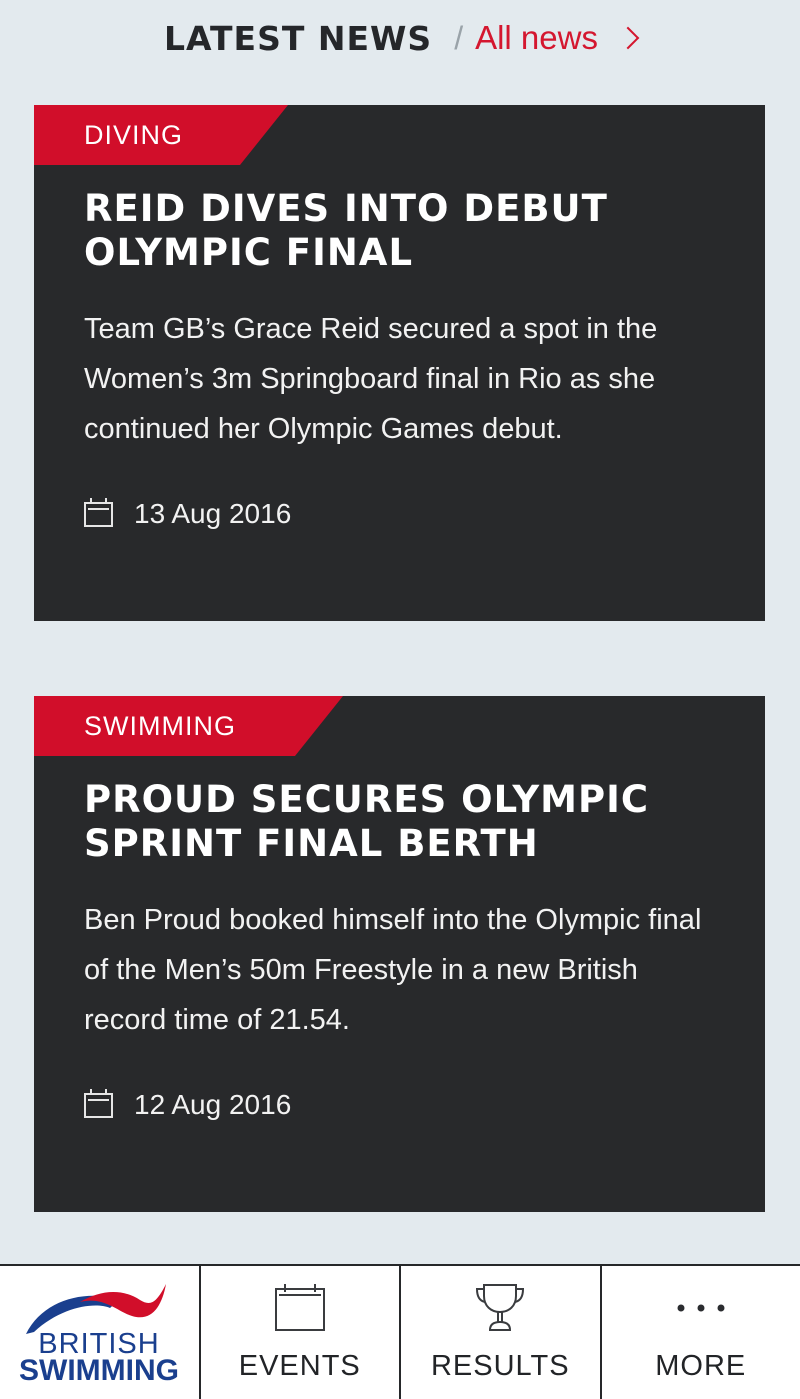 The width and height of the screenshot is (800, 1399). I want to click on tab-results-label: RESULTS, so click(500, 1366).